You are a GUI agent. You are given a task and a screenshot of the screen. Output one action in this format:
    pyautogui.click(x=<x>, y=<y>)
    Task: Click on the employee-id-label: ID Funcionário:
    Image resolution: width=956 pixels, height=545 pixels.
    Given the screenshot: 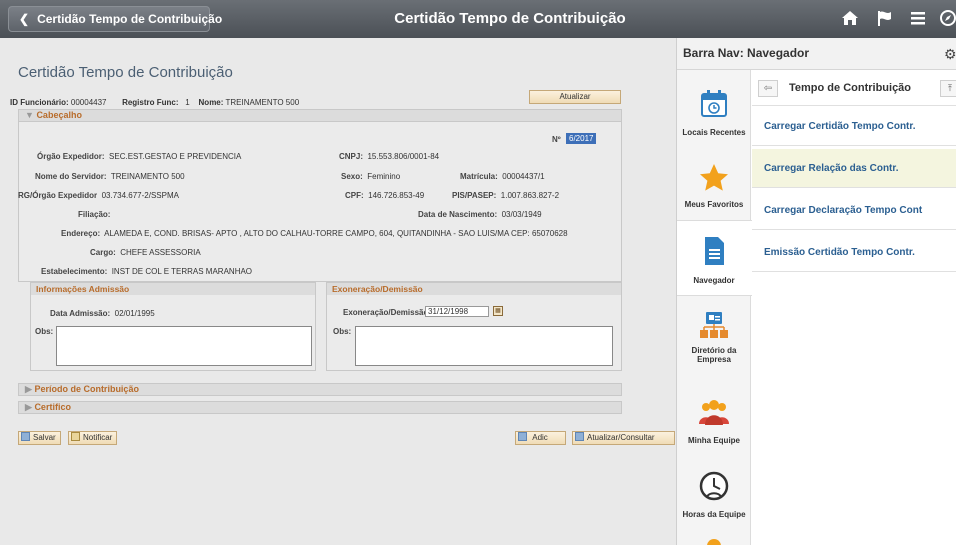 What is the action you would take?
    pyautogui.click(x=39, y=102)
    